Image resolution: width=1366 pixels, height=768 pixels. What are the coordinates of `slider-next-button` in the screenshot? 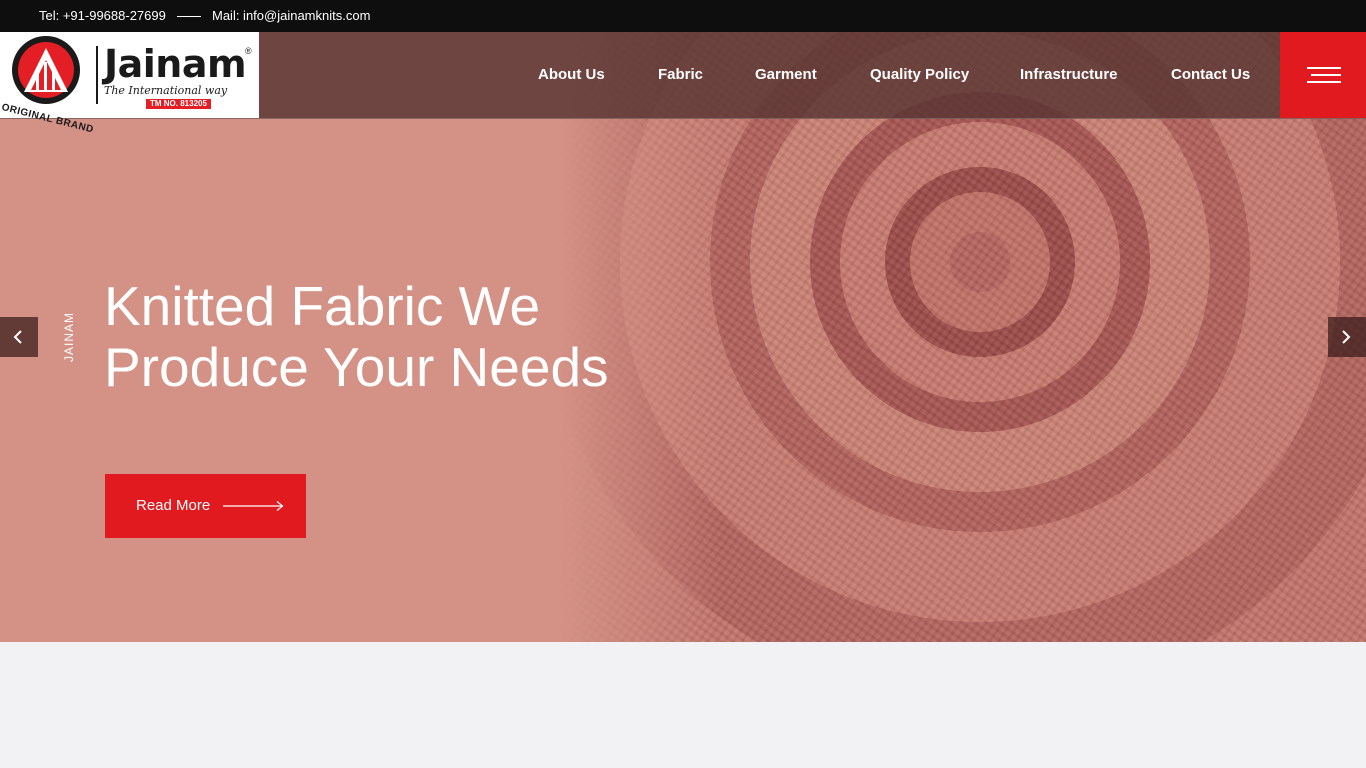 It's located at (1347, 337).